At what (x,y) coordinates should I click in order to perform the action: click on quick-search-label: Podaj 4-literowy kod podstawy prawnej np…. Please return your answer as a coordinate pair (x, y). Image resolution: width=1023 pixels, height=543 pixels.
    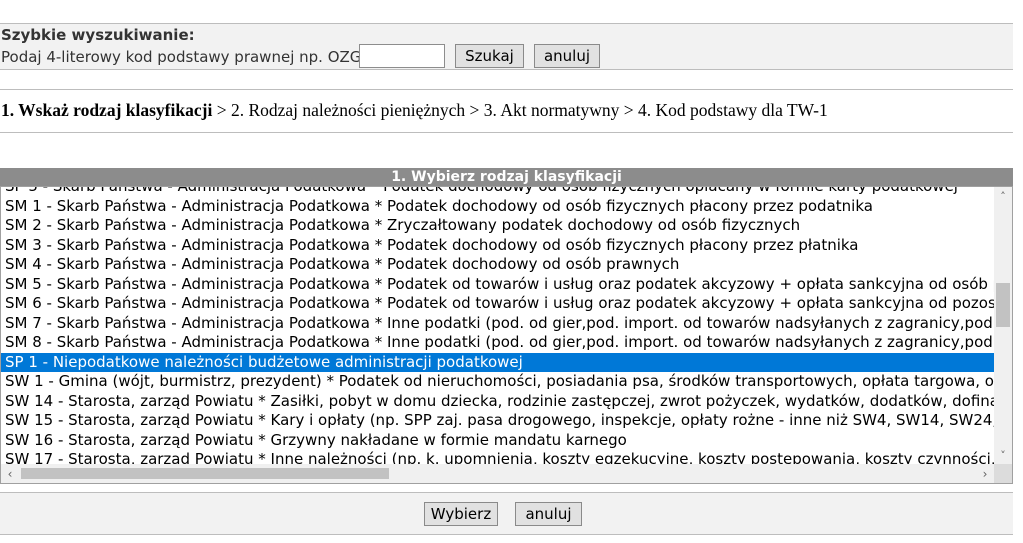
    Looking at the image, I should click on (187, 57).